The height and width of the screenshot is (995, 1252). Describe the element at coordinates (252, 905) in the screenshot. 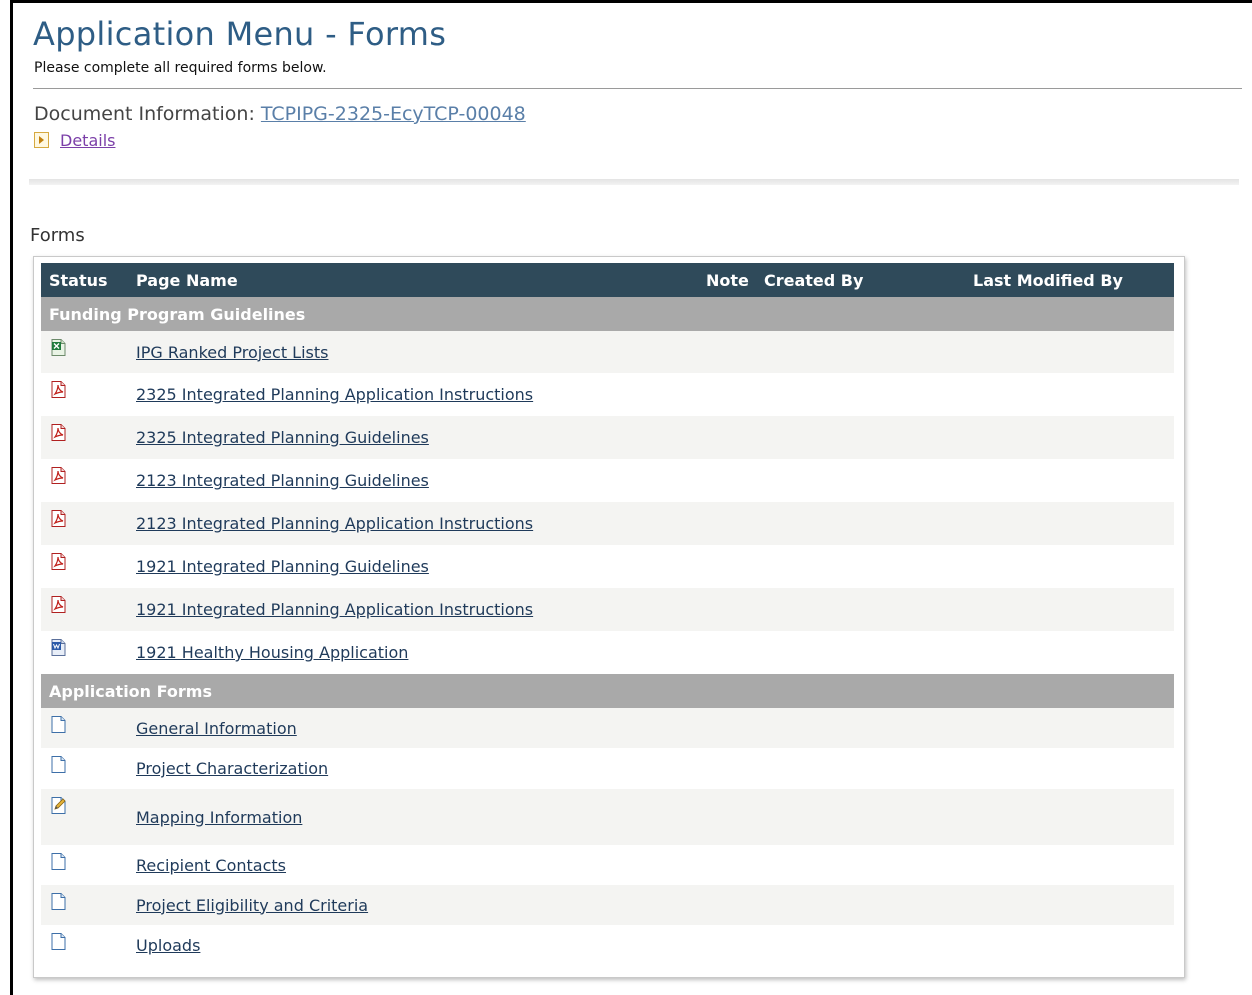

I see `page-link-project-eligibility-and-criteria: Project Eligibility and Criteria` at that location.